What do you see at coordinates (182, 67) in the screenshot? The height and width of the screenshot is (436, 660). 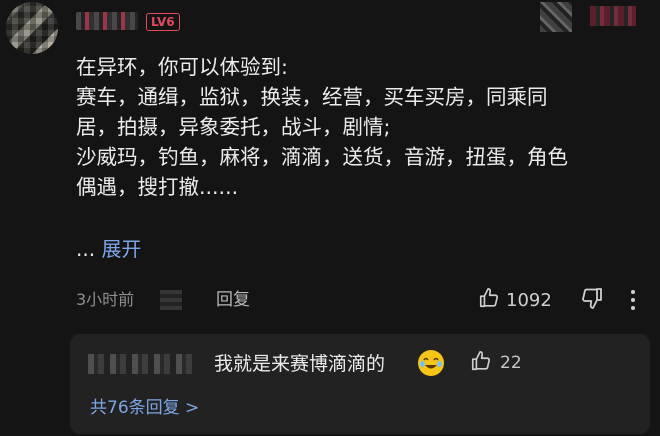 I see `comment-line: 在异环，你可以体验到:` at bounding box center [182, 67].